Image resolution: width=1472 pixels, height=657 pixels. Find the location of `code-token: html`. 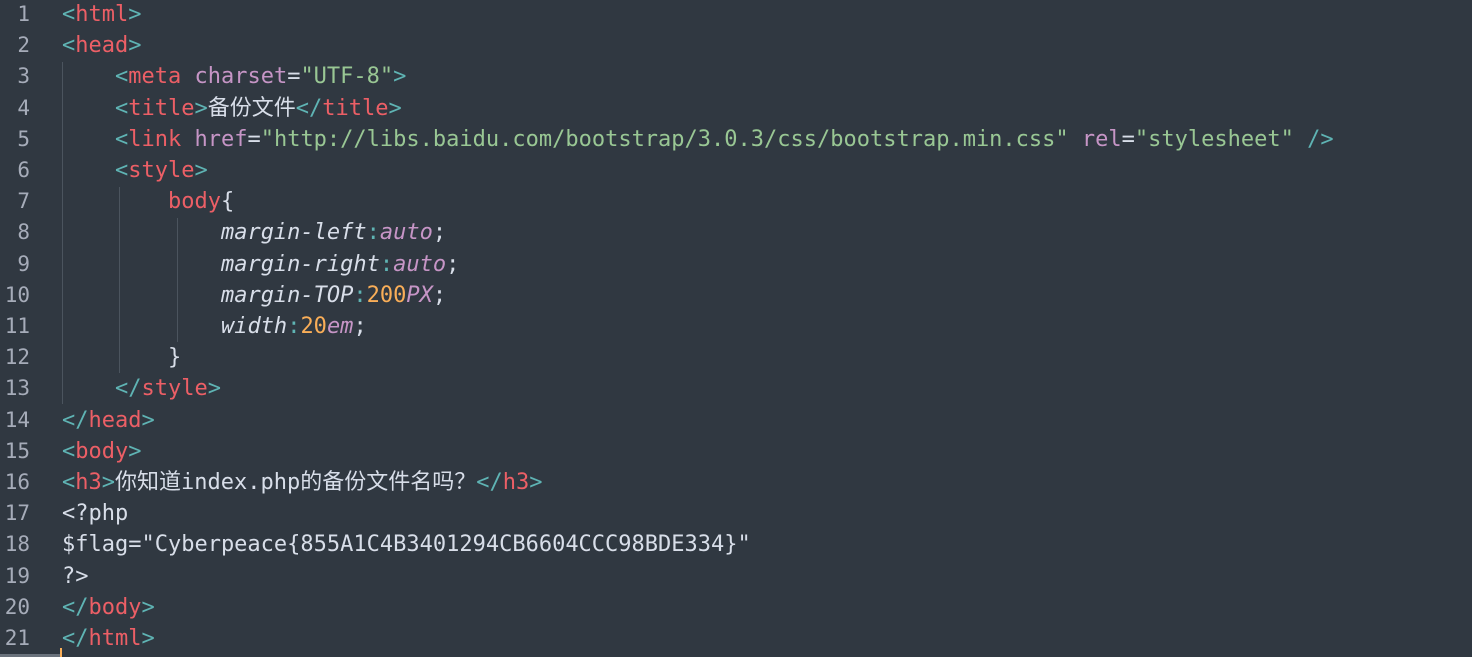

code-token: html is located at coordinates (115, 638).